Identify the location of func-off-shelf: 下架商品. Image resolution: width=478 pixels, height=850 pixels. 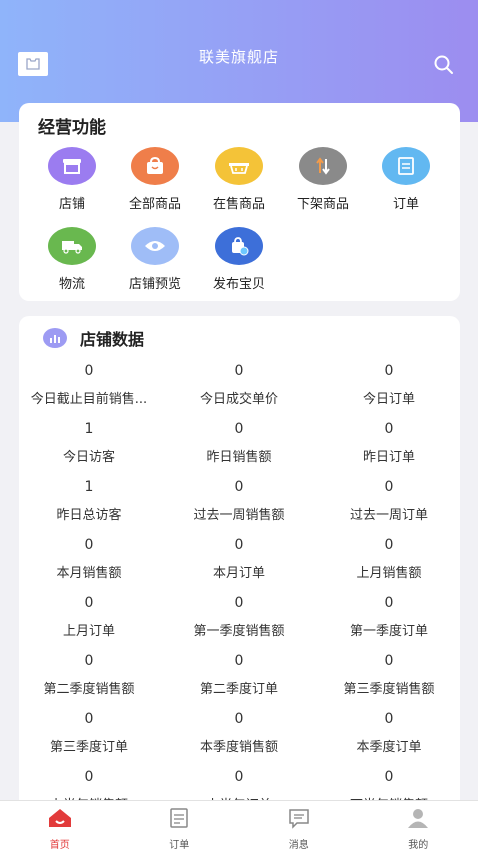
(323, 179).